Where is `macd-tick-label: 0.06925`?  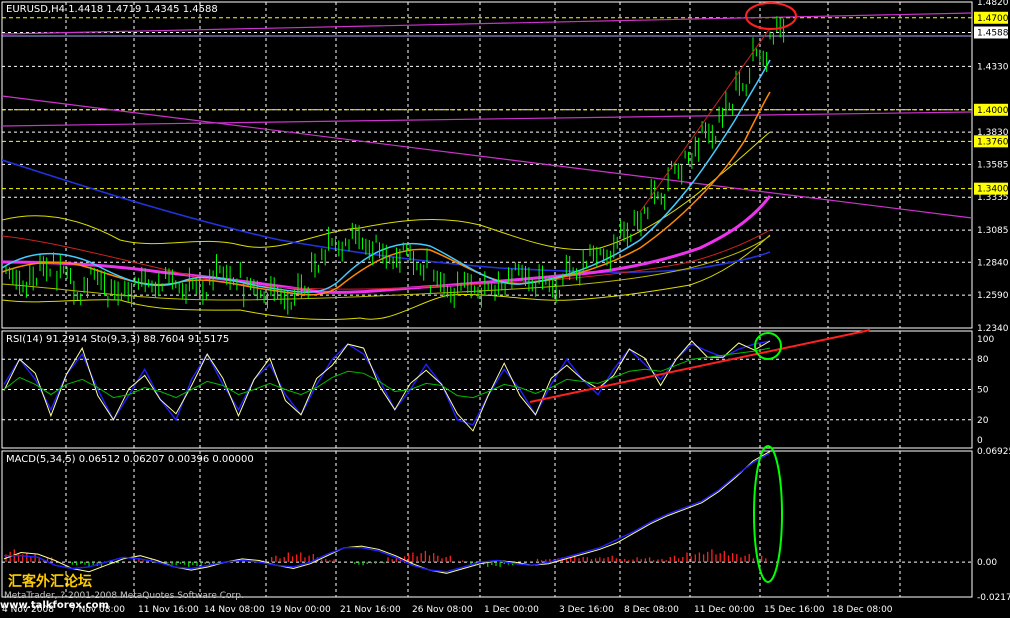 macd-tick-label: 0.06925 is located at coordinates (993, 452).